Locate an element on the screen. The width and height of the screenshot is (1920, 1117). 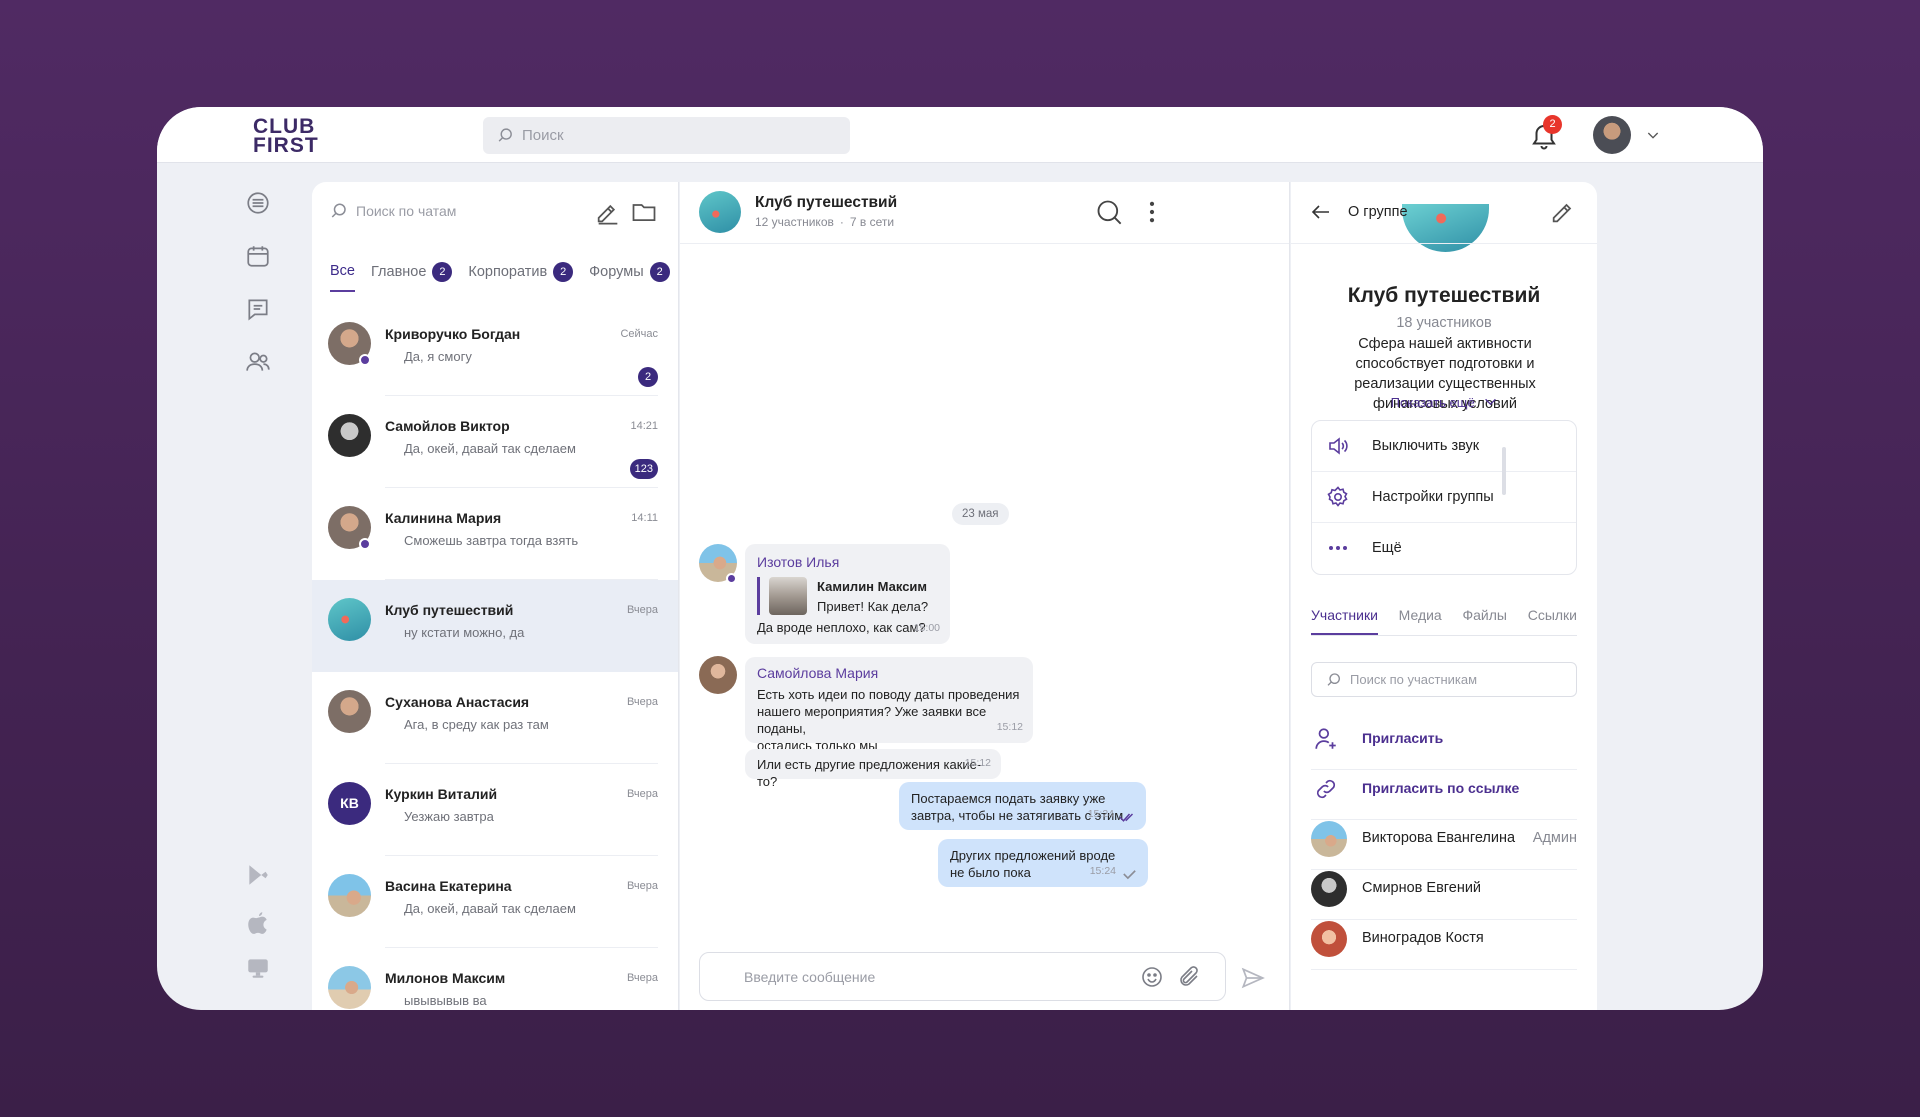
calendar-icon is located at coordinates (258, 256).